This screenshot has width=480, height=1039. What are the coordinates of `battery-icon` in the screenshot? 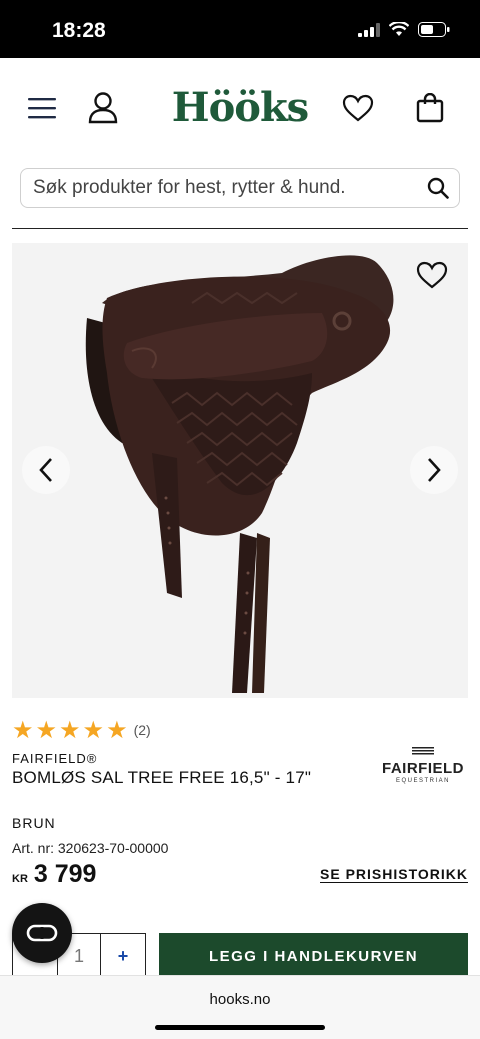 It's located at (434, 29).